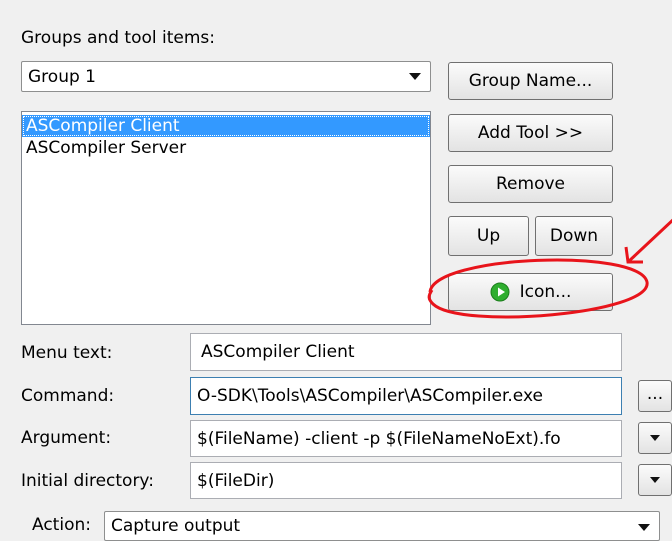 This screenshot has height=541, width=672. Describe the element at coordinates (406, 352) in the screenshot. I see `menu-text-input: ASCompiler Client` at that location.